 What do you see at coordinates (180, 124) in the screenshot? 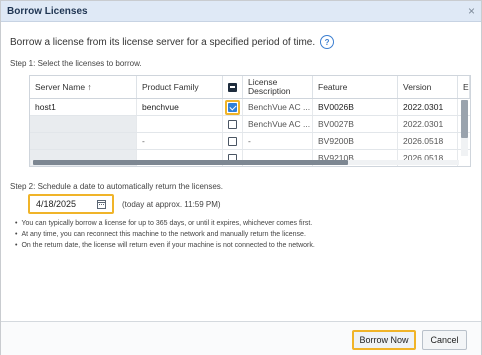
I see `cell-product` at bounding box center [180, 124].